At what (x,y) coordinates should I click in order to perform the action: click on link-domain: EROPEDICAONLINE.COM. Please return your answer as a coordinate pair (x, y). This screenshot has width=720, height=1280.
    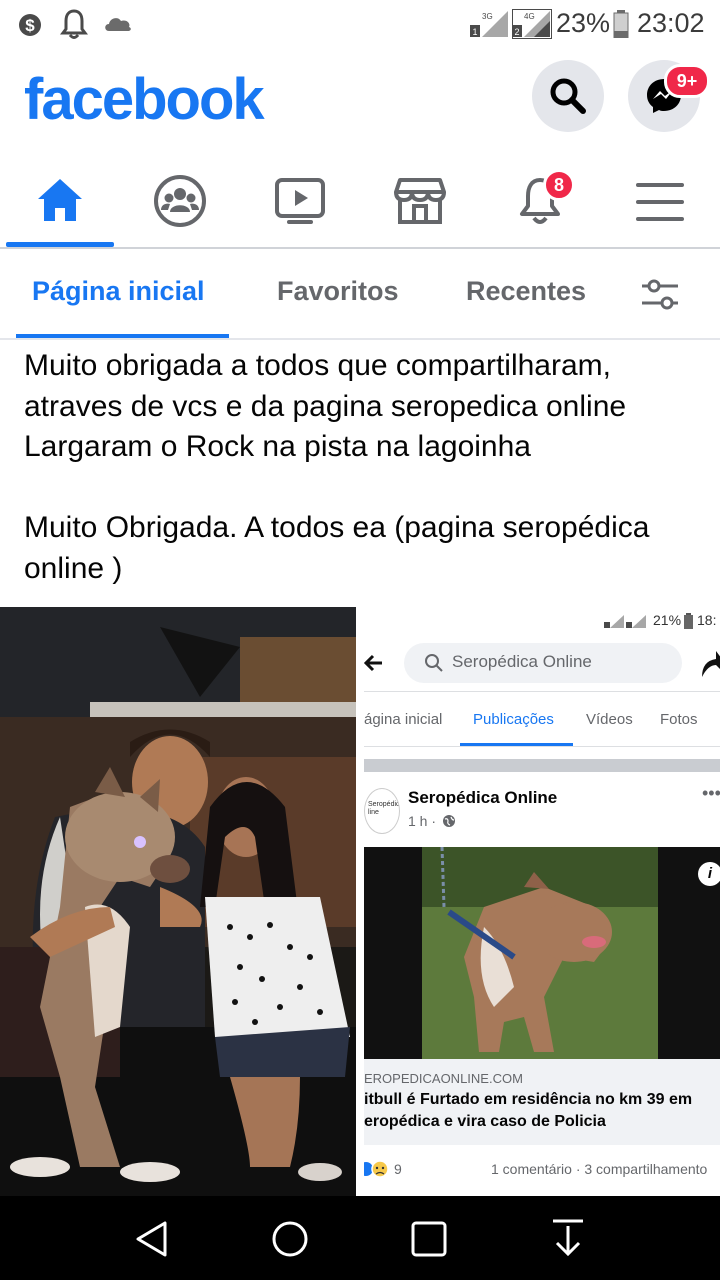
    Looking at the image, I should click on (443, 1078).